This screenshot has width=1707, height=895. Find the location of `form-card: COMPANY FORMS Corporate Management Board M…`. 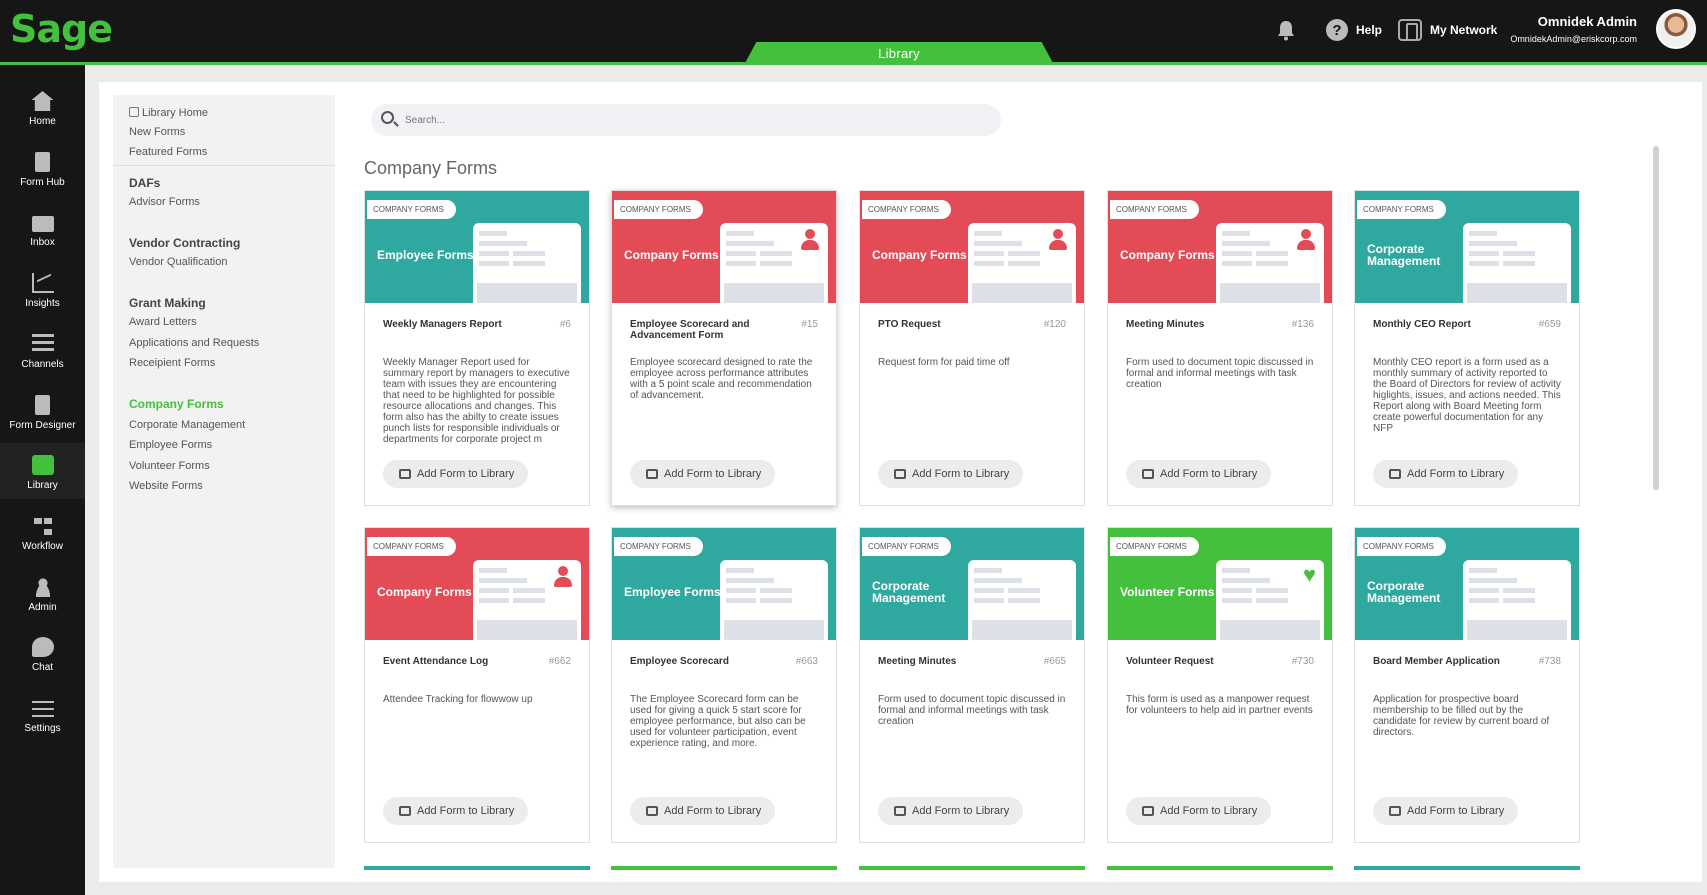

form-card: COMPANY FORMS Corporate Management Board M… is located at coordinates (1467, 685).